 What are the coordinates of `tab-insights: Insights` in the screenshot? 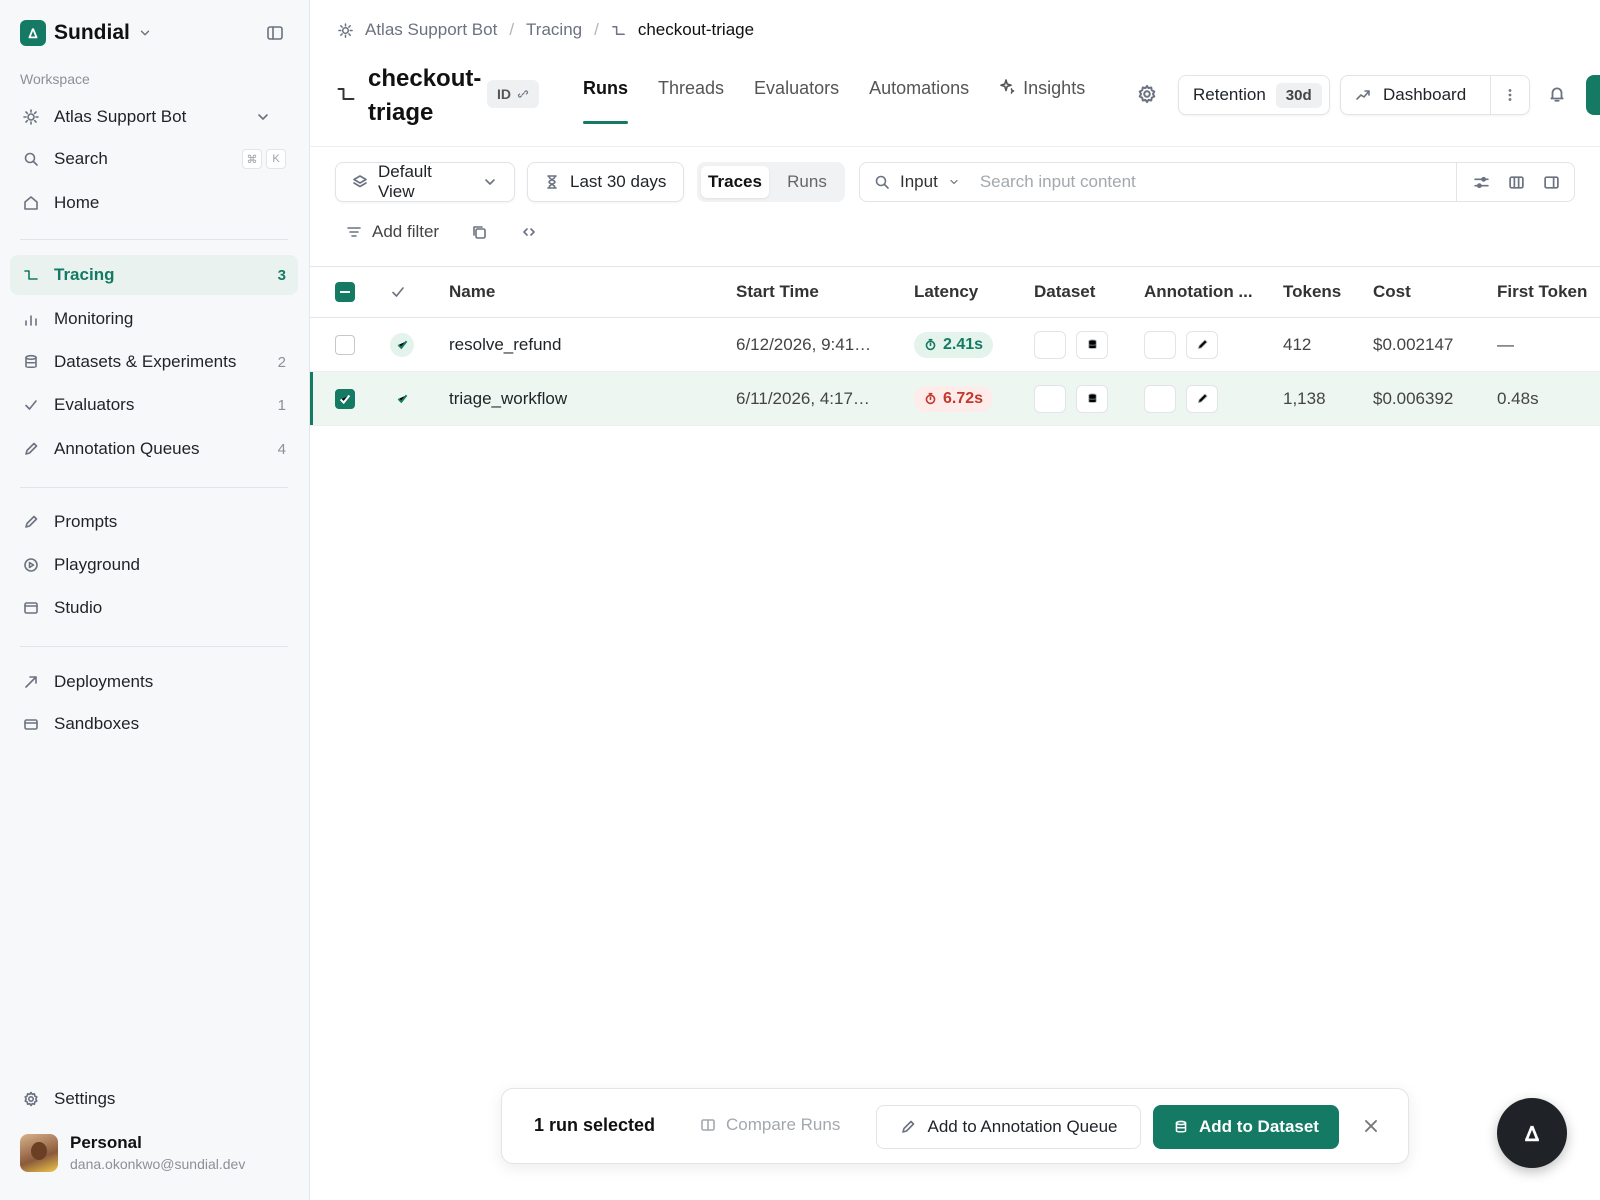 It's located at (1042, 101).